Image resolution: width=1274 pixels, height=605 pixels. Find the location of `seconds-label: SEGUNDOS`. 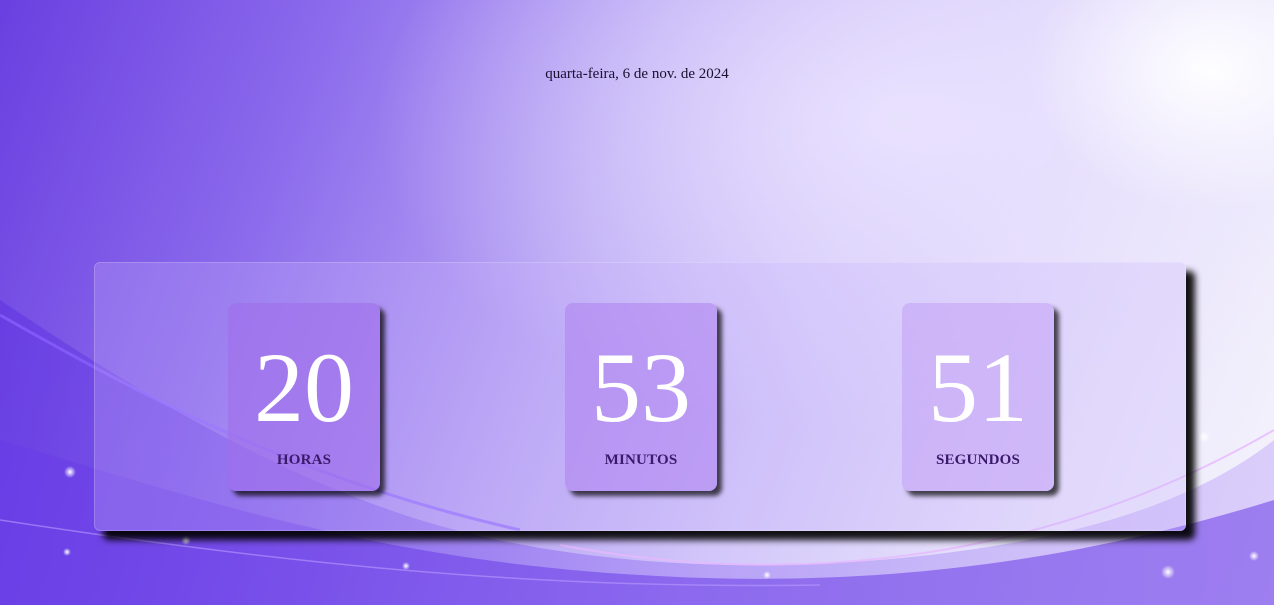

seconds-label: SEGUNDOS is located at coordinates (978, 460).